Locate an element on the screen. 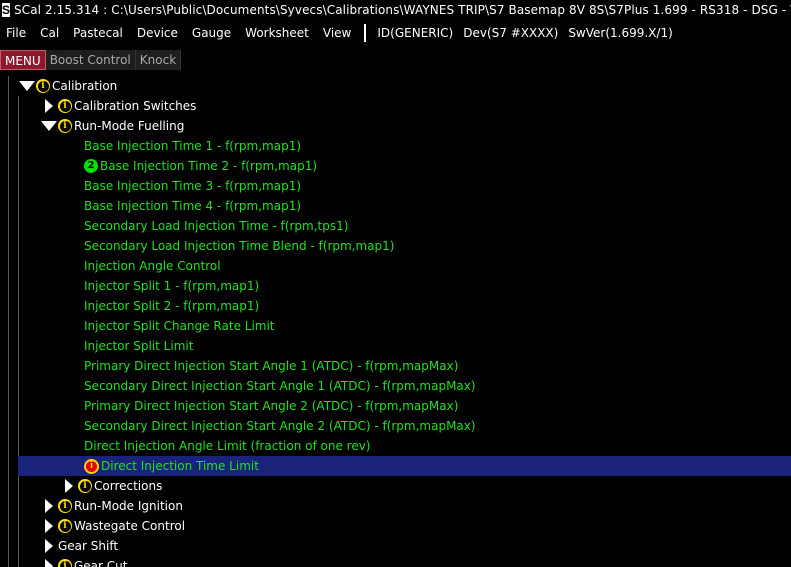 The height and width of the screenshot is (567, 791). tree-item: i Direct Injection Time Limit is located at coordinates (395, 466).